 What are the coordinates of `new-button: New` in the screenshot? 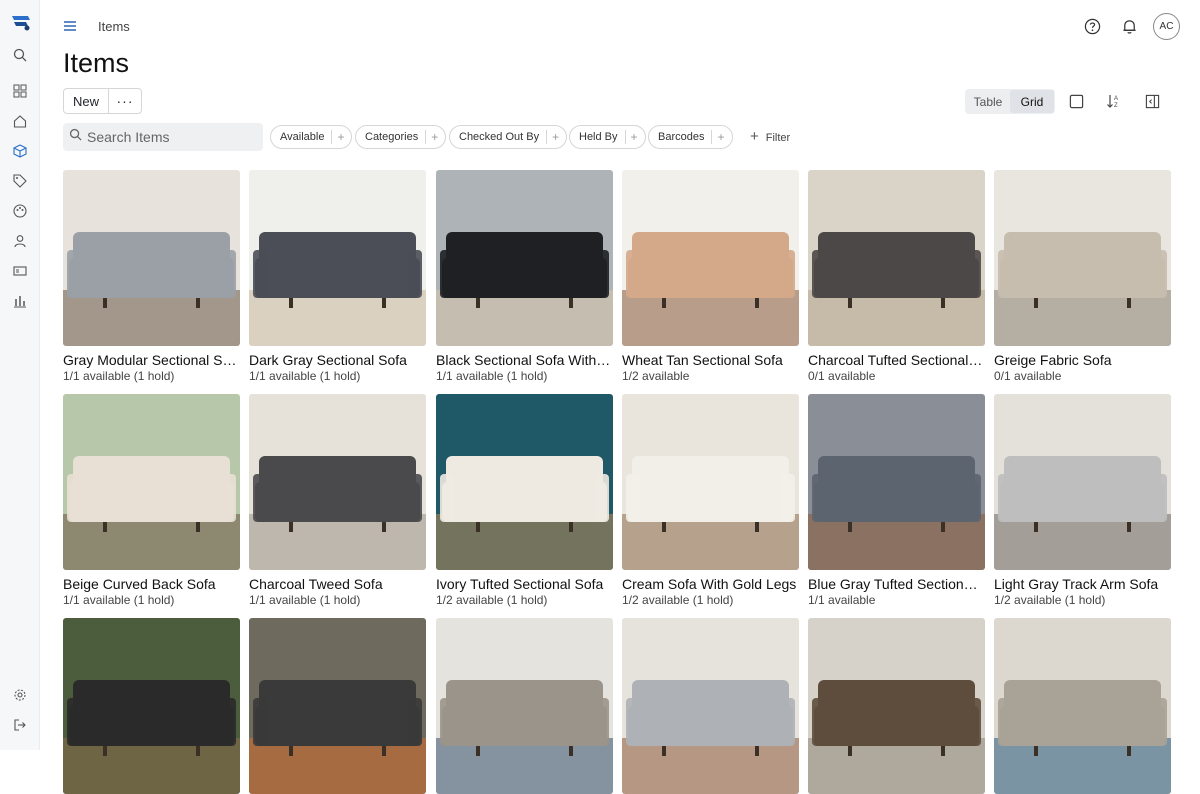 It's located at (86, 101).